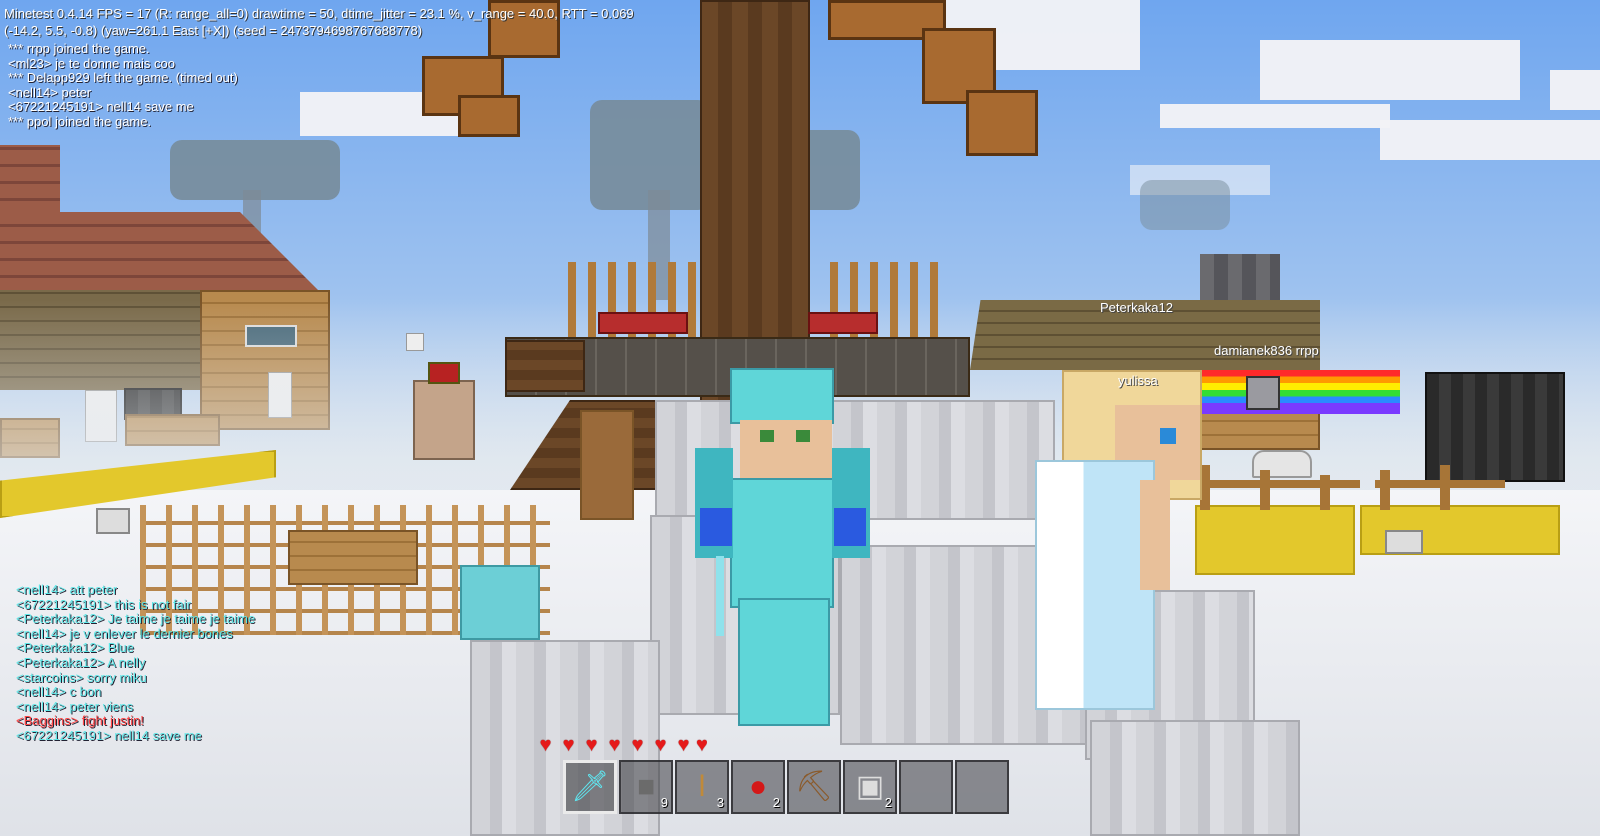 The width and height of the screenshot is (1600, 836). What do you see at coordinates (1185, 205) in the screenshot?
I see `tree-canopy` at bounding box center [1185, 205].